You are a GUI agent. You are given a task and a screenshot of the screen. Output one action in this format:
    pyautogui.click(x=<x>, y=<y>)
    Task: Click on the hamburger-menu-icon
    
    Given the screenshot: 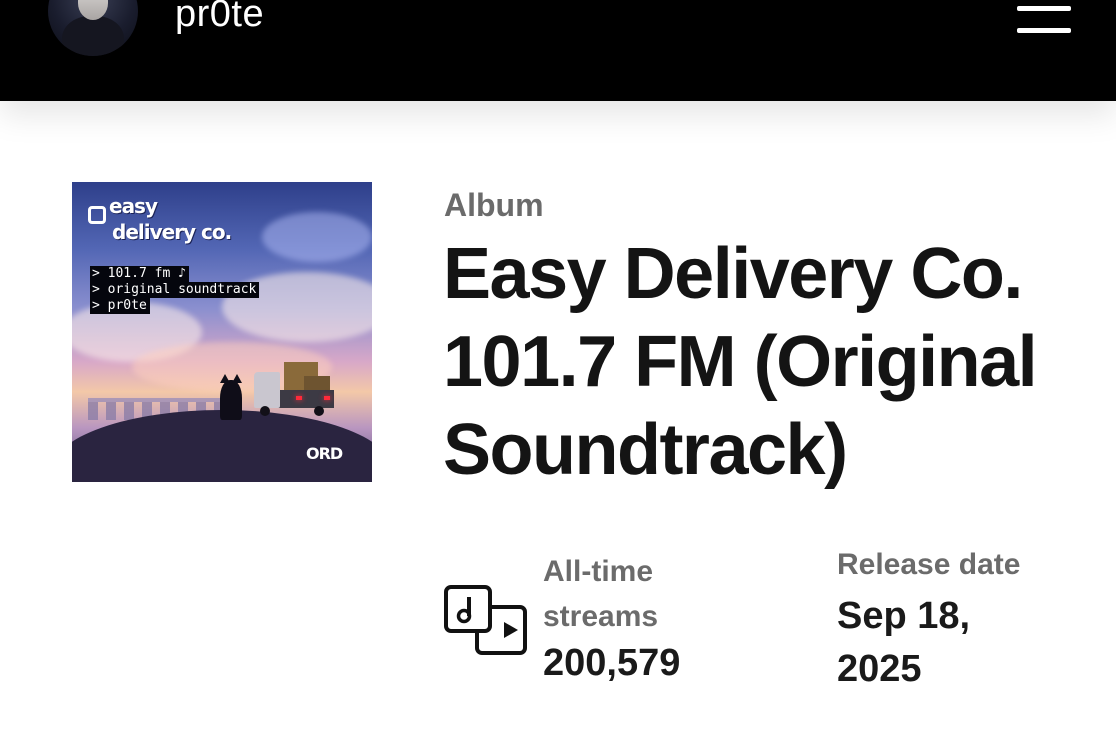 What is the action you would take?
    pyautogui.click(x=1044, y=20)
    